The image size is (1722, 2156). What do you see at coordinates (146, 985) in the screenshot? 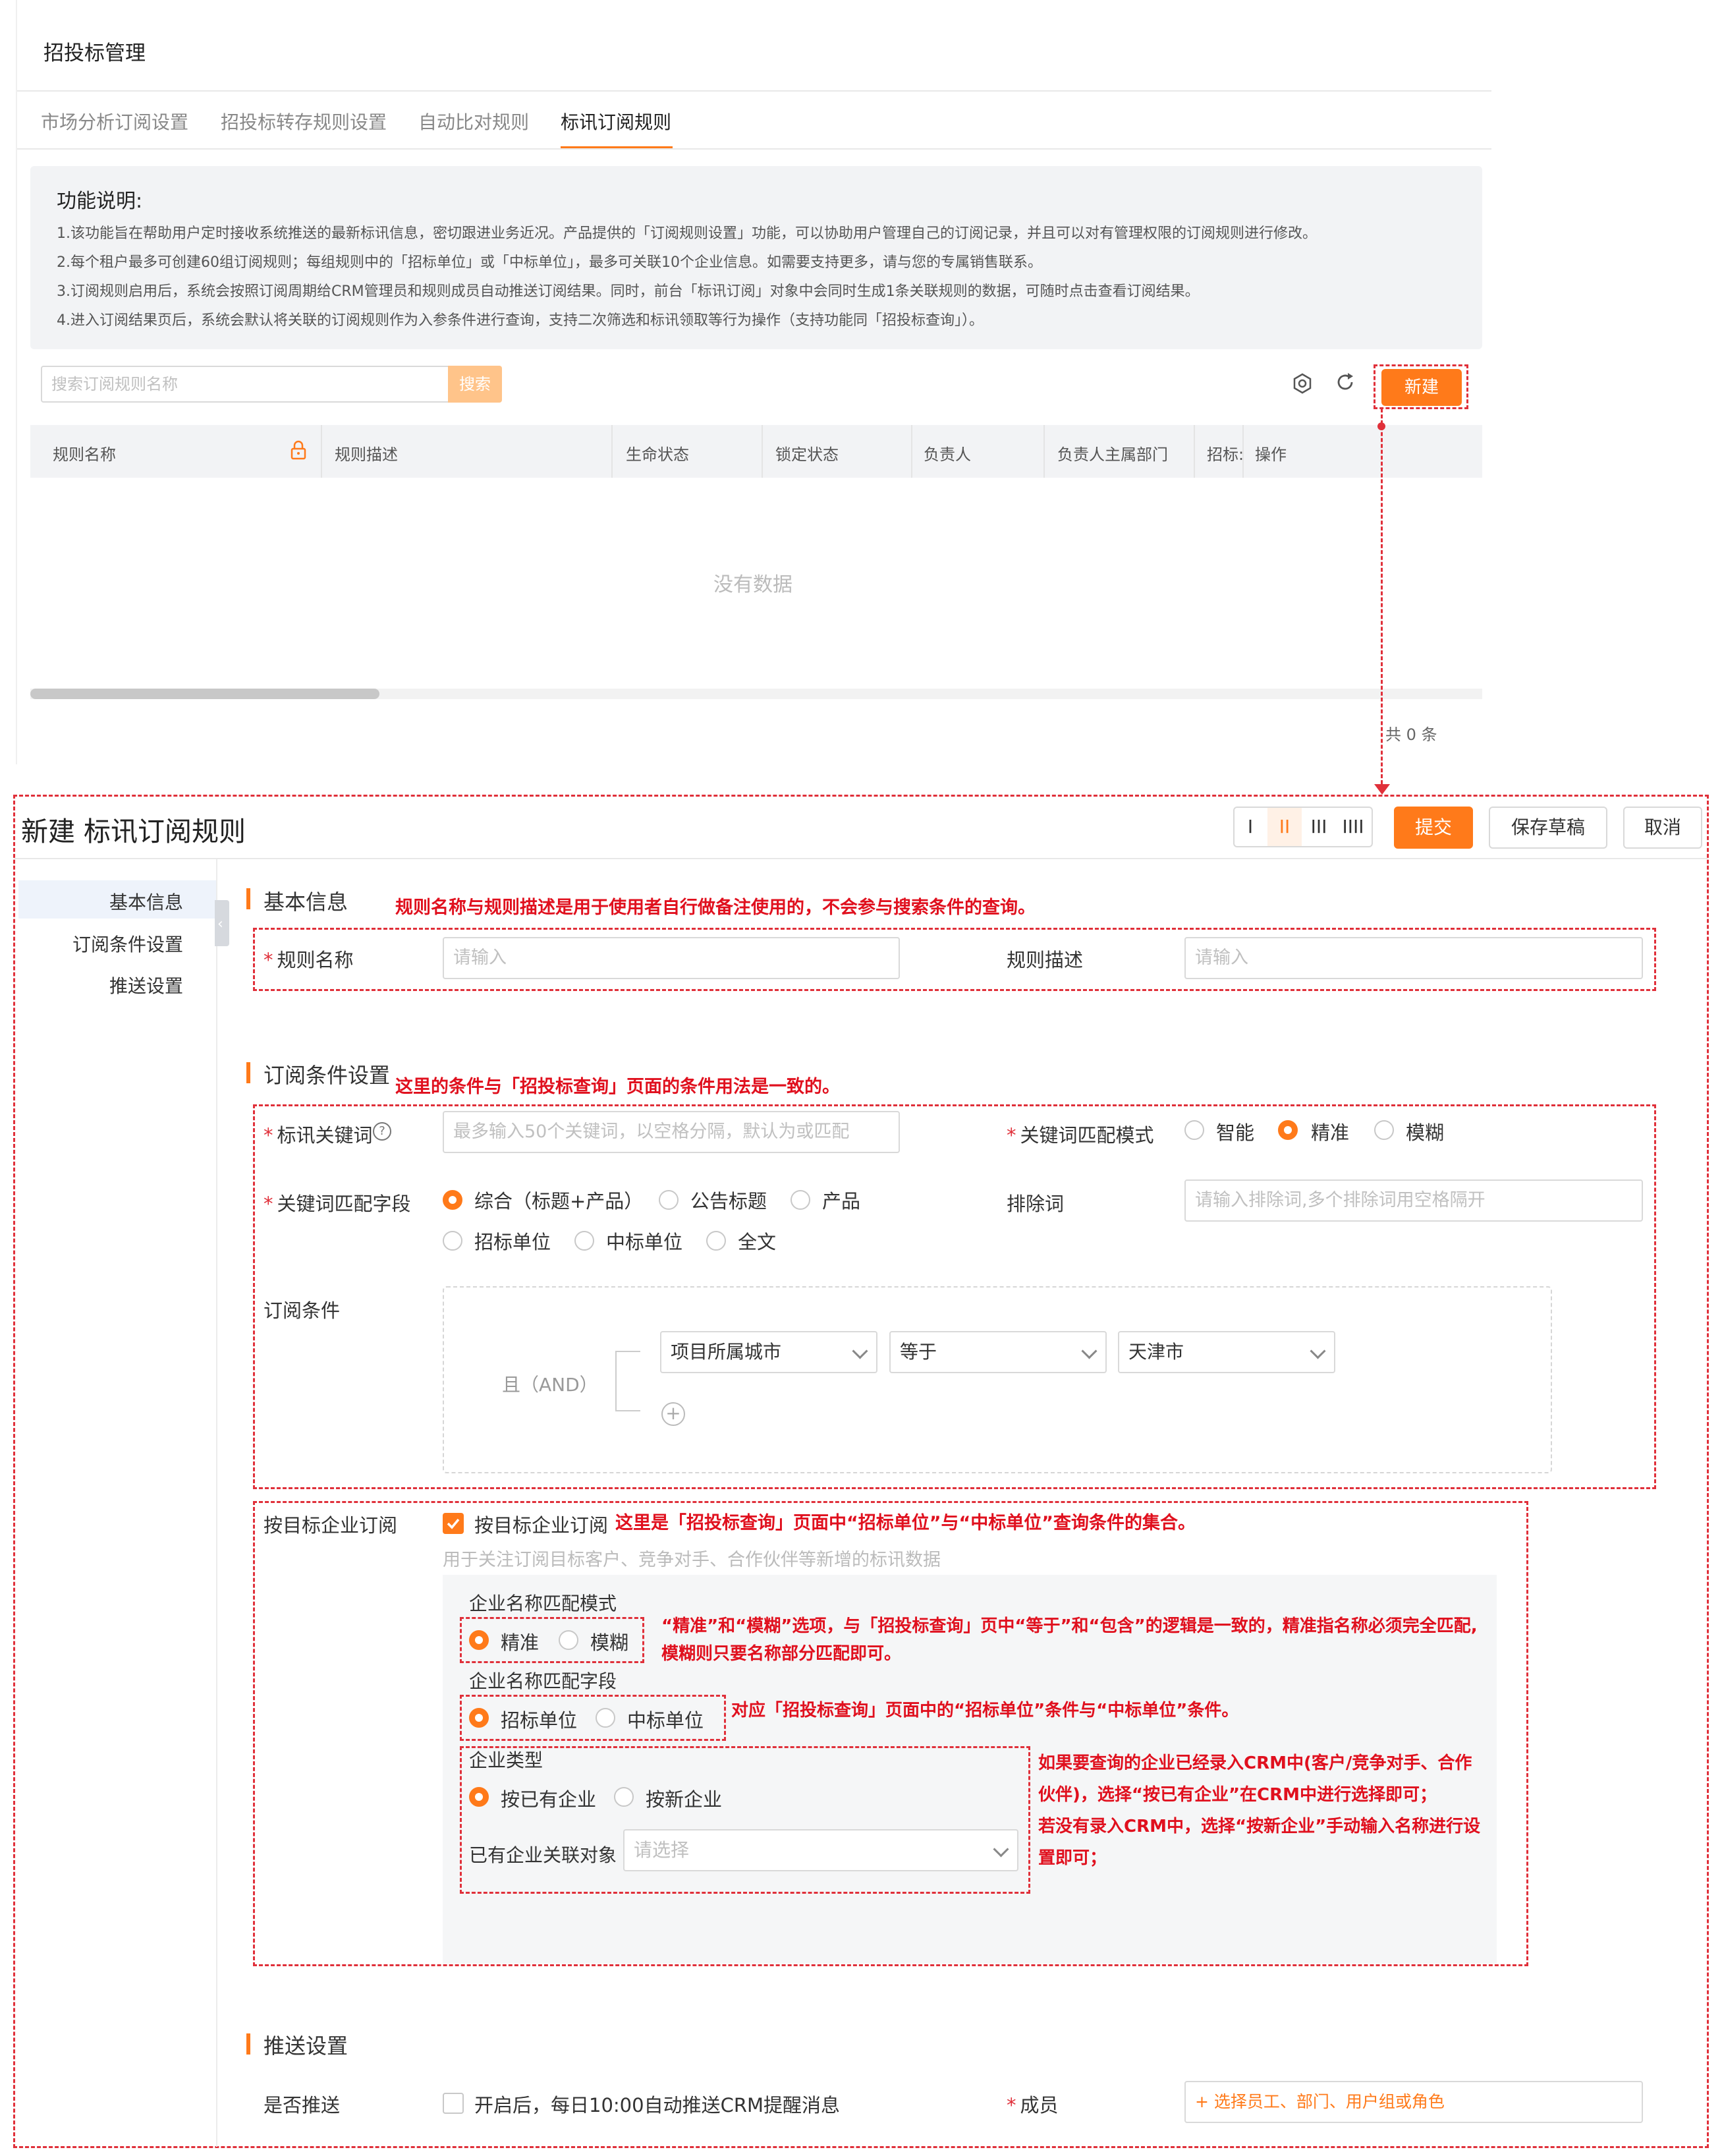
I see `side-nav-item-push: 推送设置` at bounding box center [146, 985].